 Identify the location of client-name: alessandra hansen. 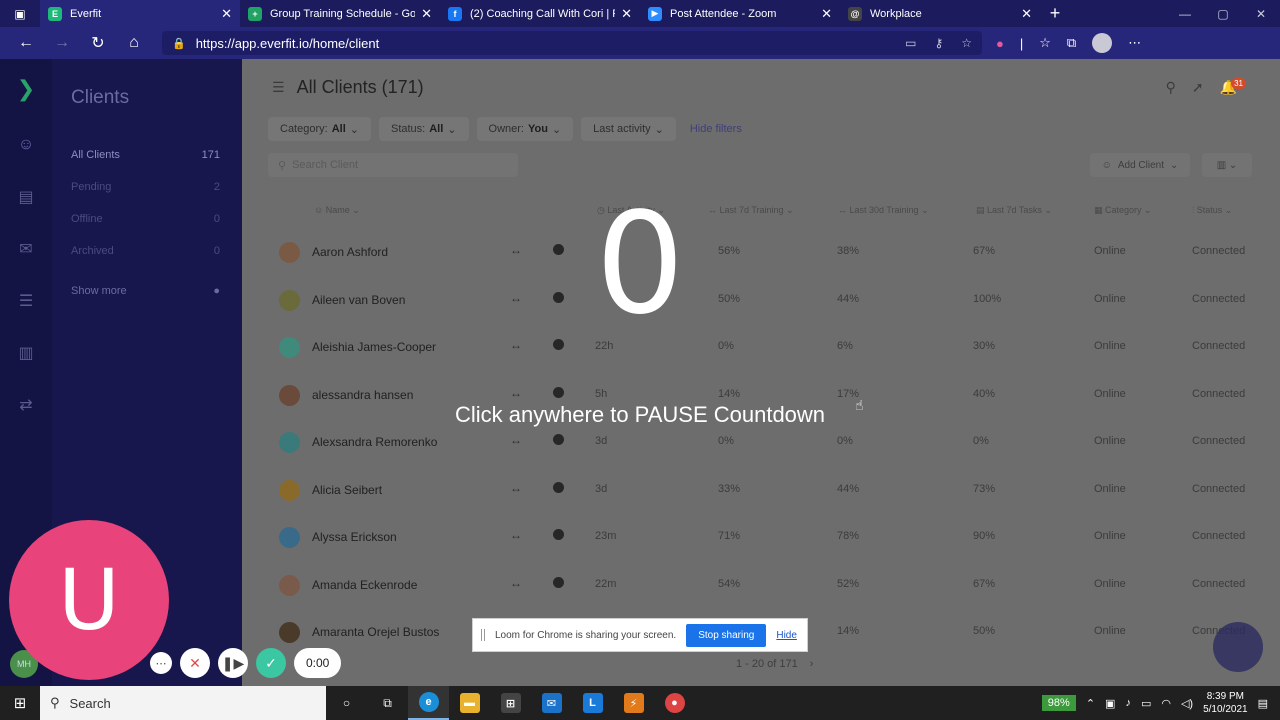
(362, 395).